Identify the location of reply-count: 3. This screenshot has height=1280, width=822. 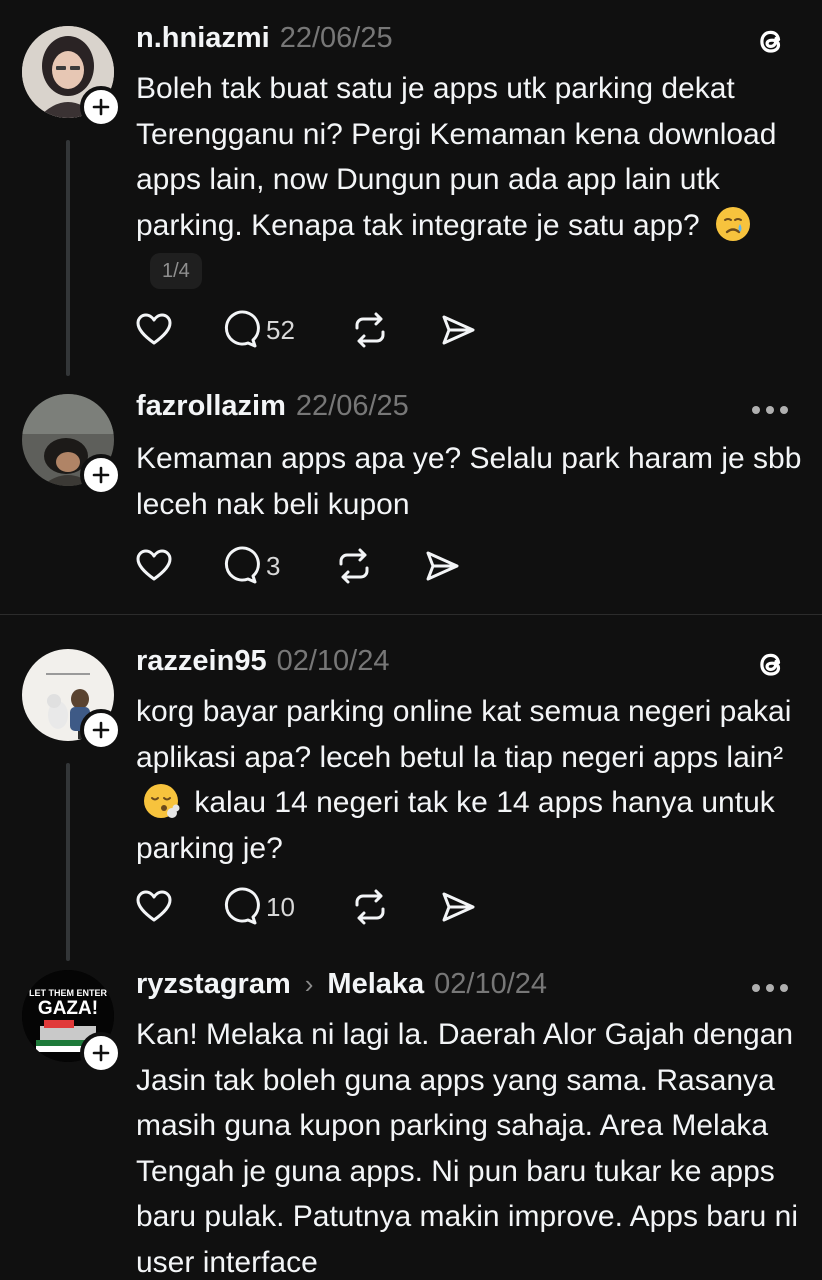
(273, 565).